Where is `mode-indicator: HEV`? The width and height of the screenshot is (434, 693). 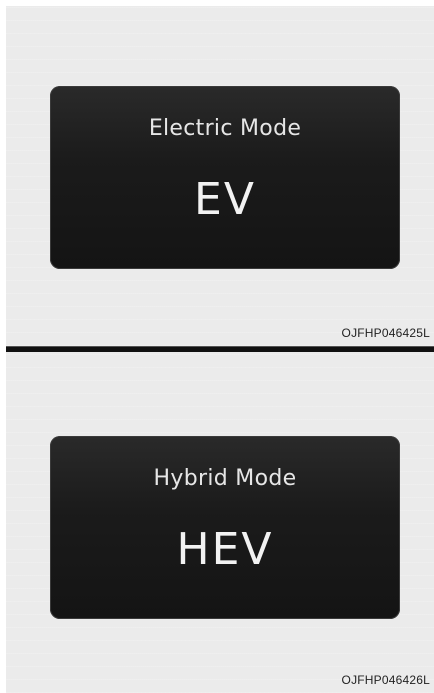 mode-indicator: HEV is located at coordinates (225, 549).